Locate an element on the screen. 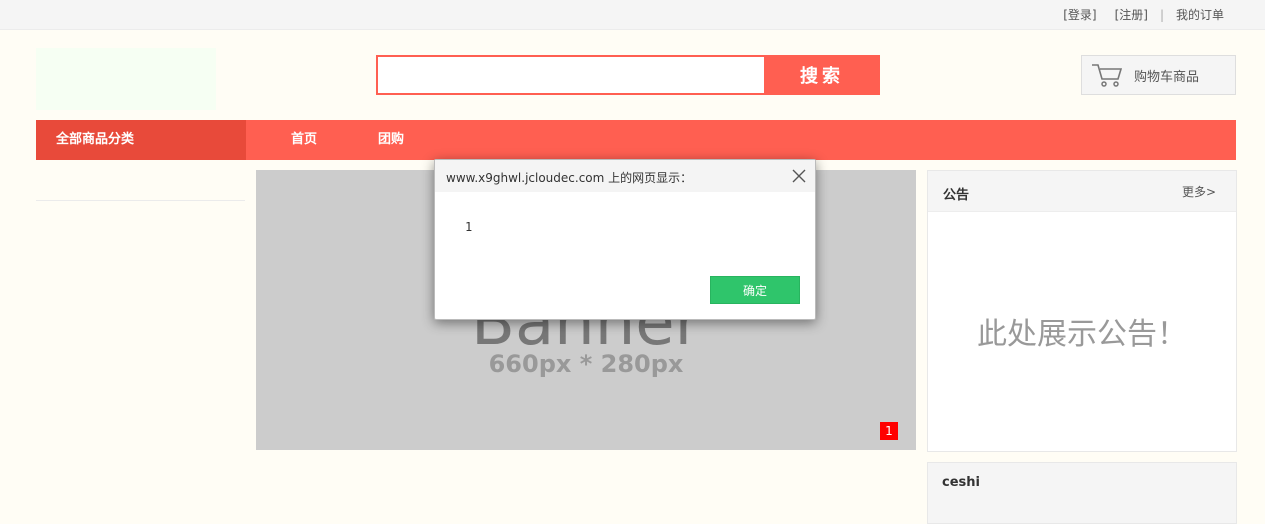  close-icon is located at coordinates (799, 176).